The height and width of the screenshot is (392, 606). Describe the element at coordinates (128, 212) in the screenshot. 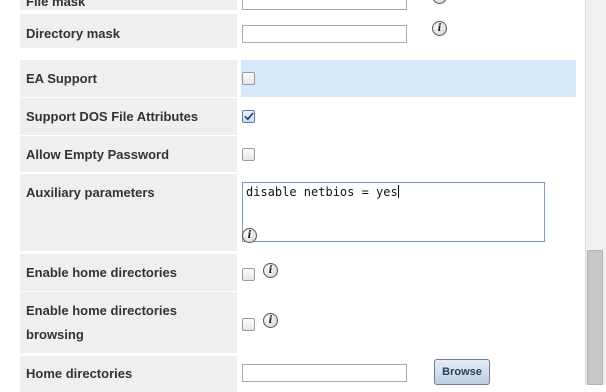

I see `auxiliary-parameters-label: Auxiliary parameters` at that location.